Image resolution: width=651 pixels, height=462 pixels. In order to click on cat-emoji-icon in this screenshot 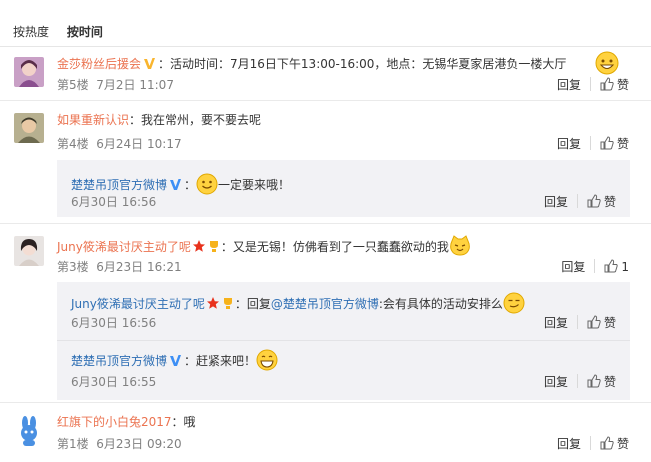, I will do `click(460, 245)`.